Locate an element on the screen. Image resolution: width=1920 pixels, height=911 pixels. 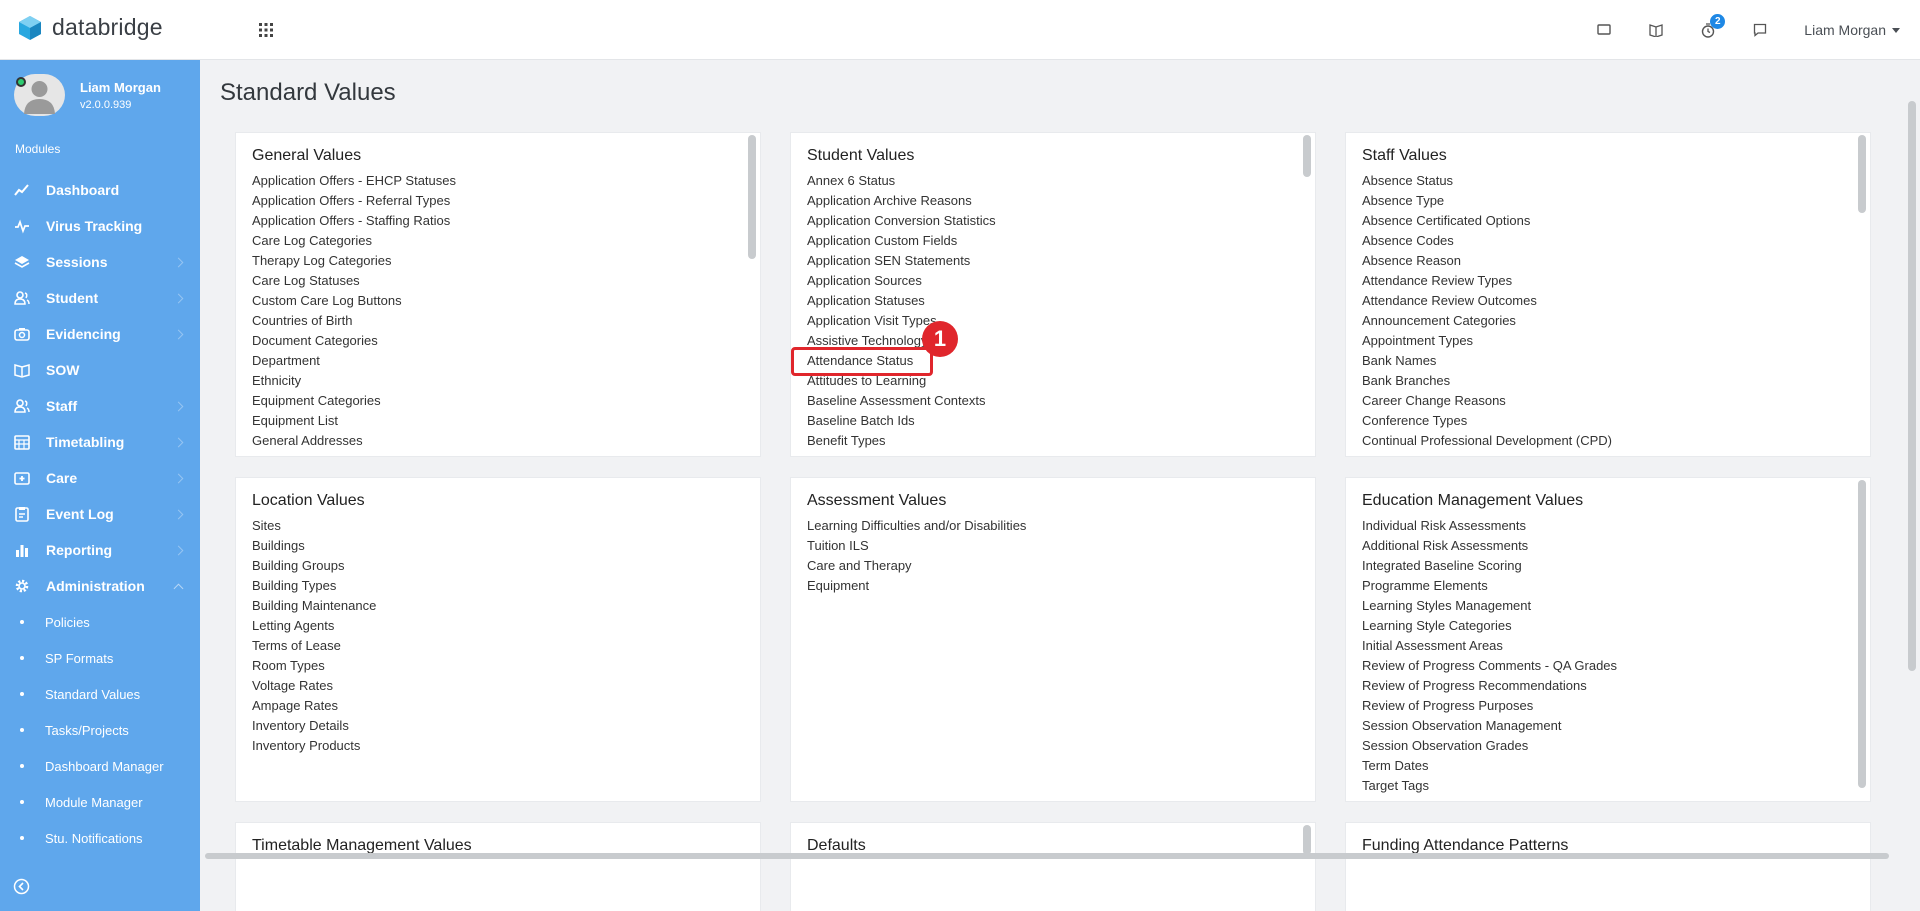
user-menu: Liam Morgan is located at coordinates (1853, 30).